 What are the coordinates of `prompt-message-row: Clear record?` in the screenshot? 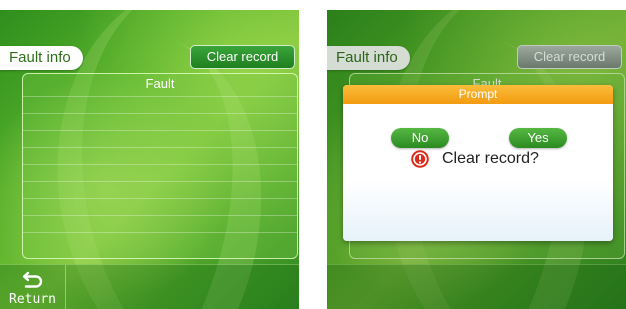 It's located at (475, 159).